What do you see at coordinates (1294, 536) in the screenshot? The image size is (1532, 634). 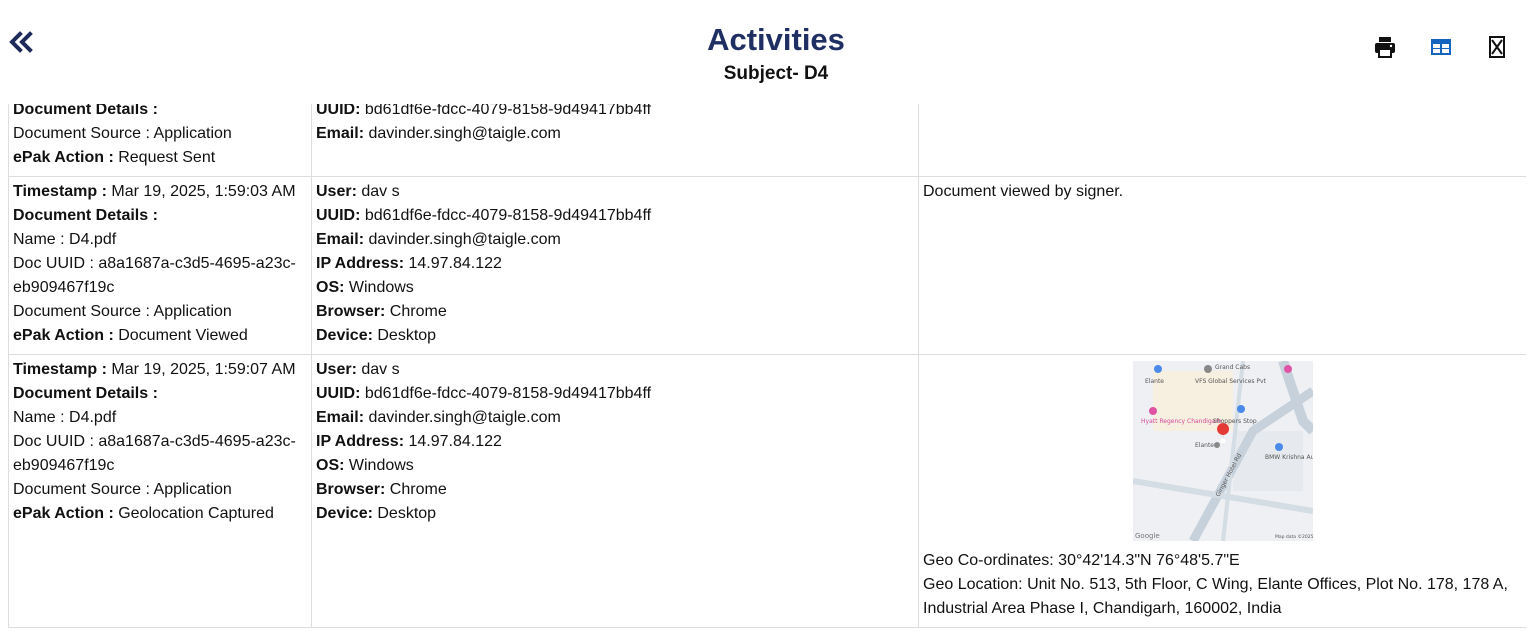 I see `map-copyright: Map data ©2025` at bounding box center [1294, 536].